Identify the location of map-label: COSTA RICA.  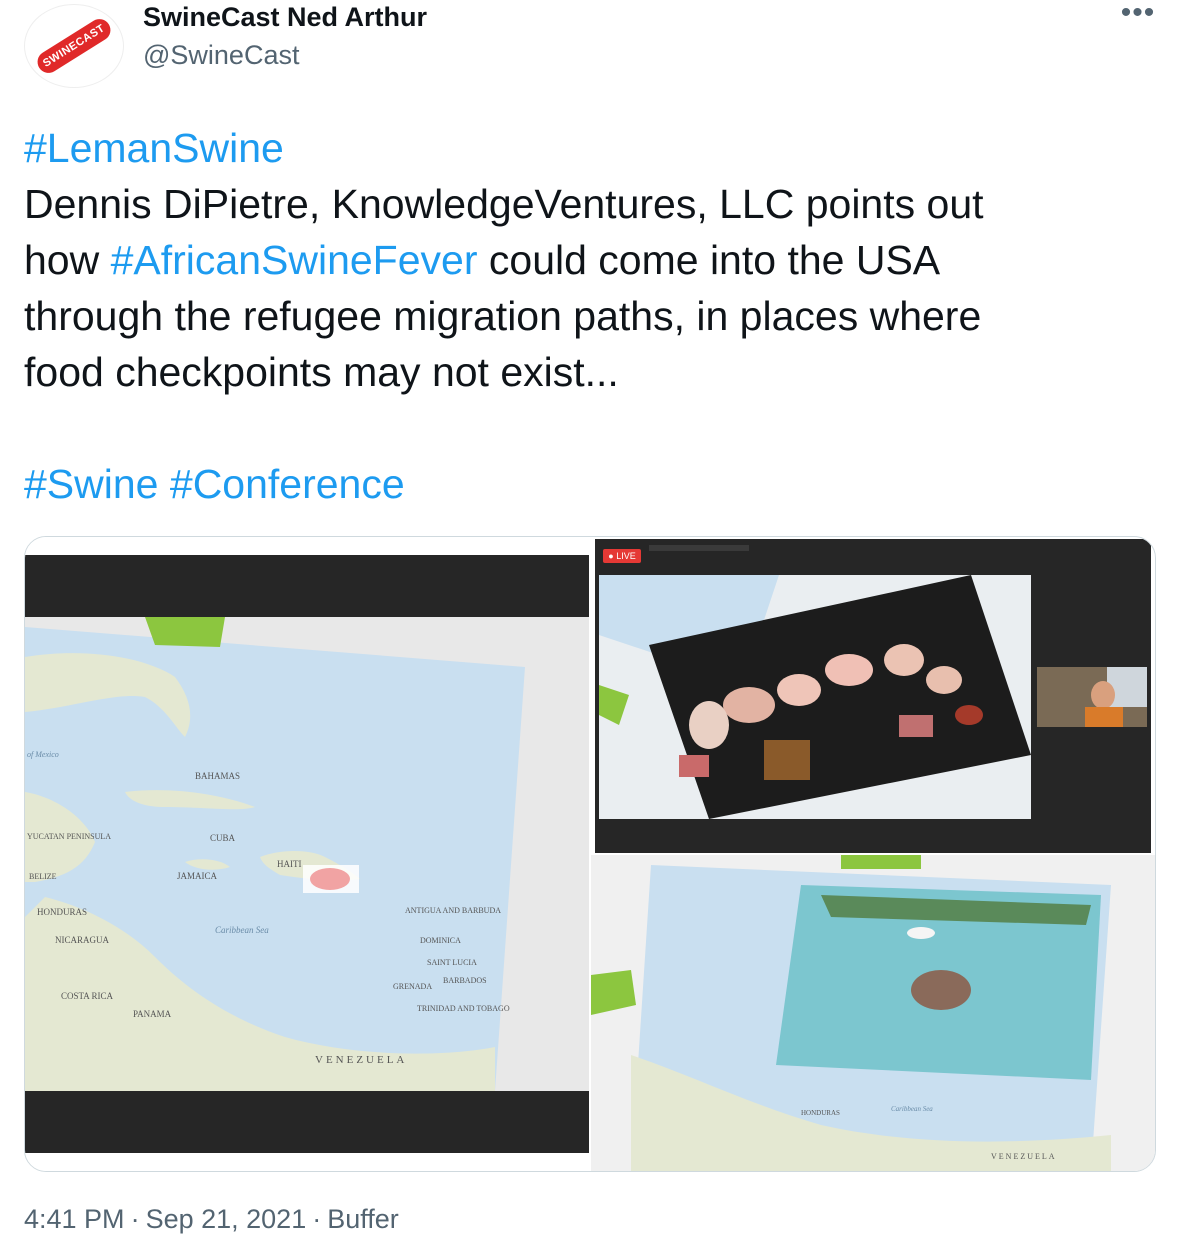
(87, 996).